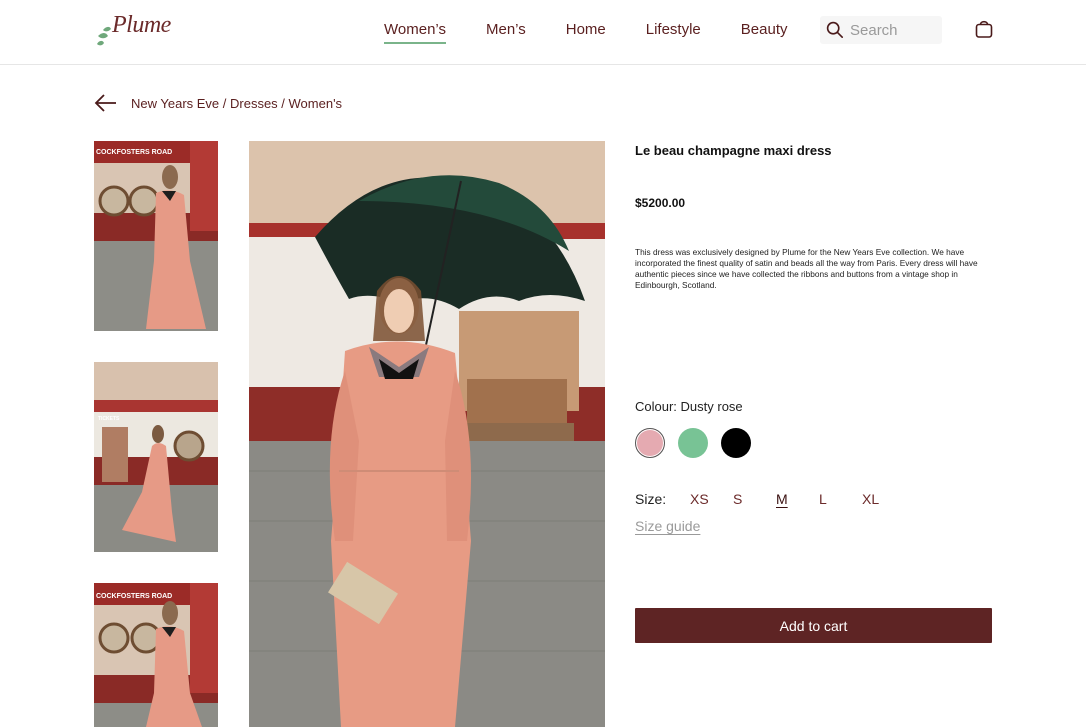 This screenshot has height=727, width=1086. I want to click on thumbnail-2: TICKETS, so click(156, 457).